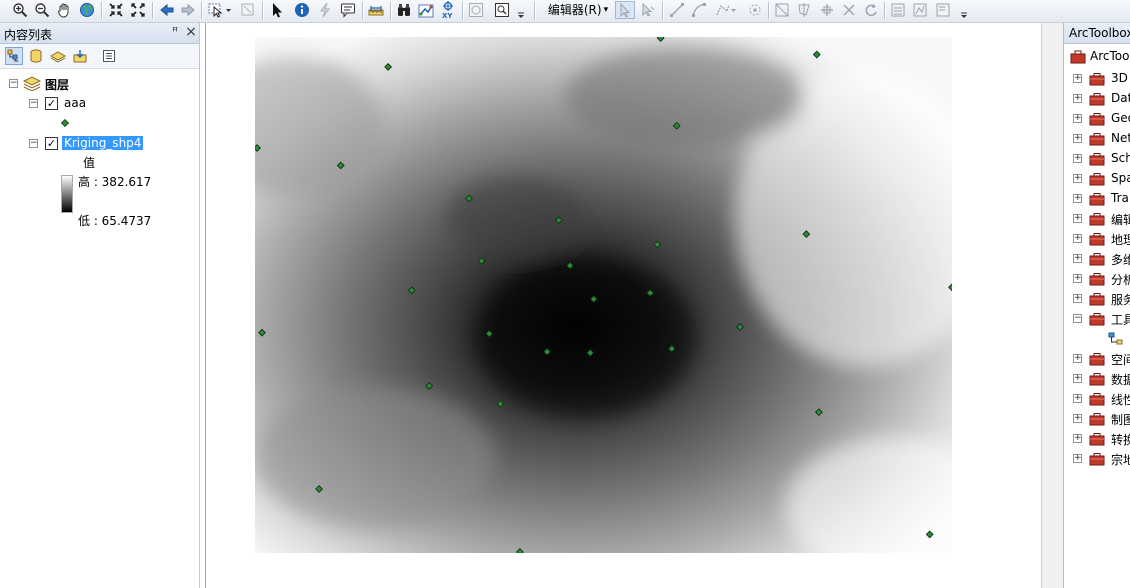  I want to click on list-by-visibility-icon, so click(58, 56).